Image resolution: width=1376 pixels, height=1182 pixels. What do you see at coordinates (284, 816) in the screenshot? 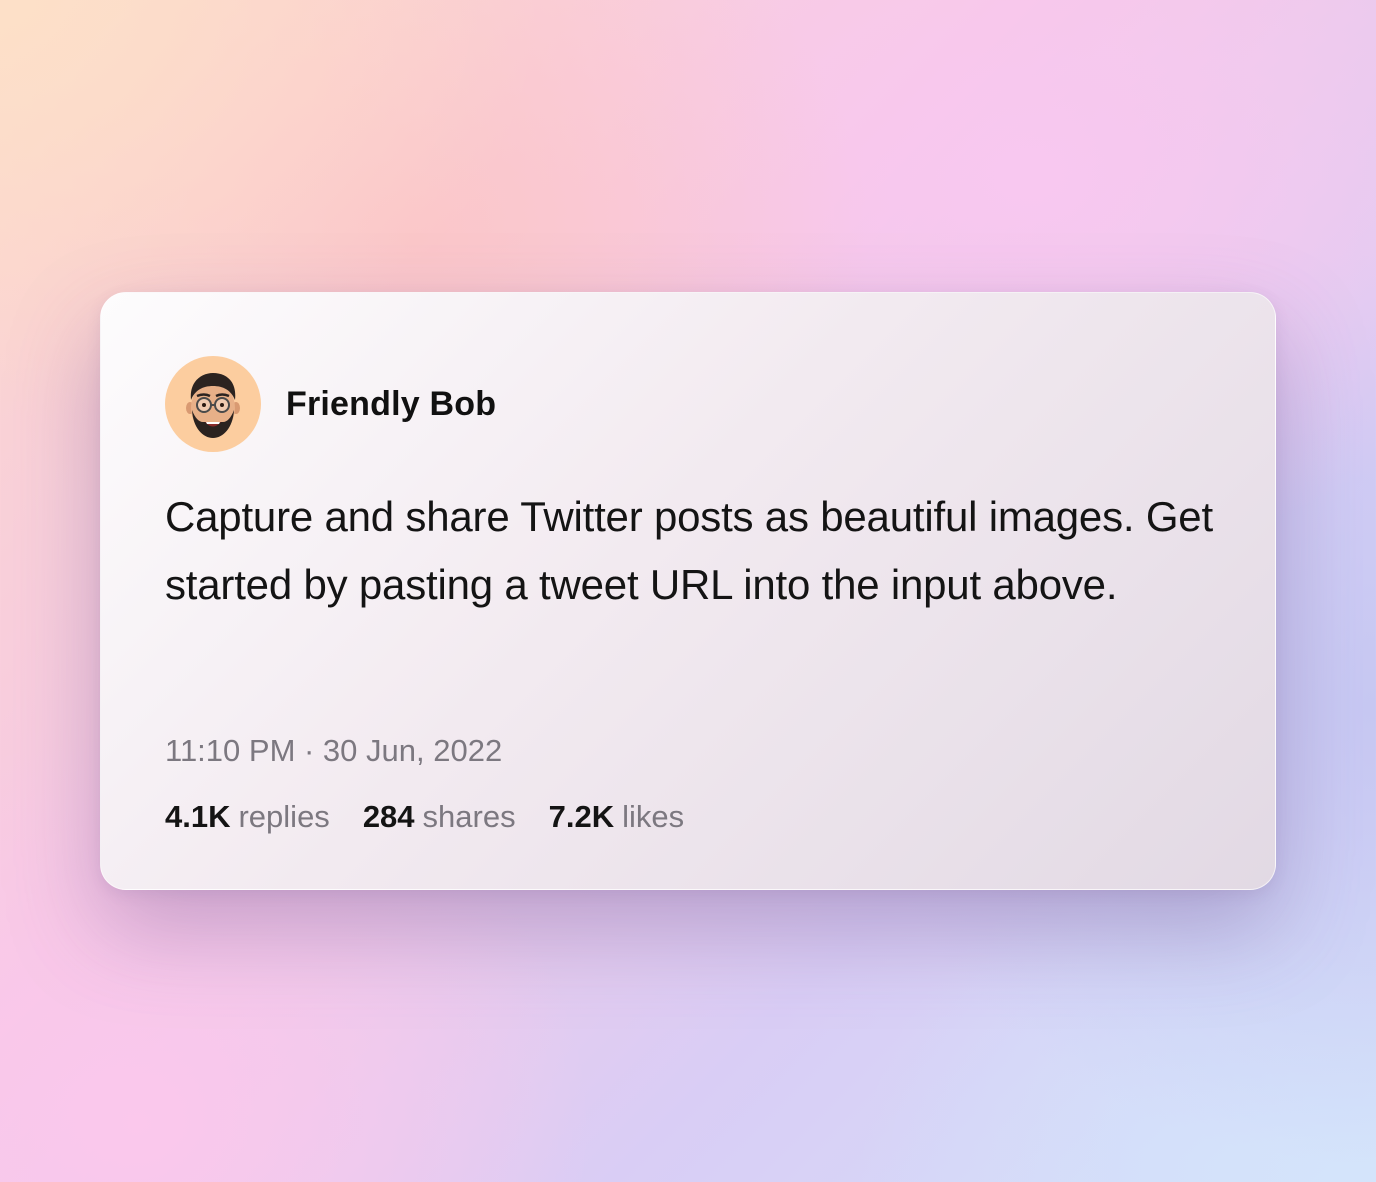
I see `replies-label: replies` at bounding box center [284, 816].